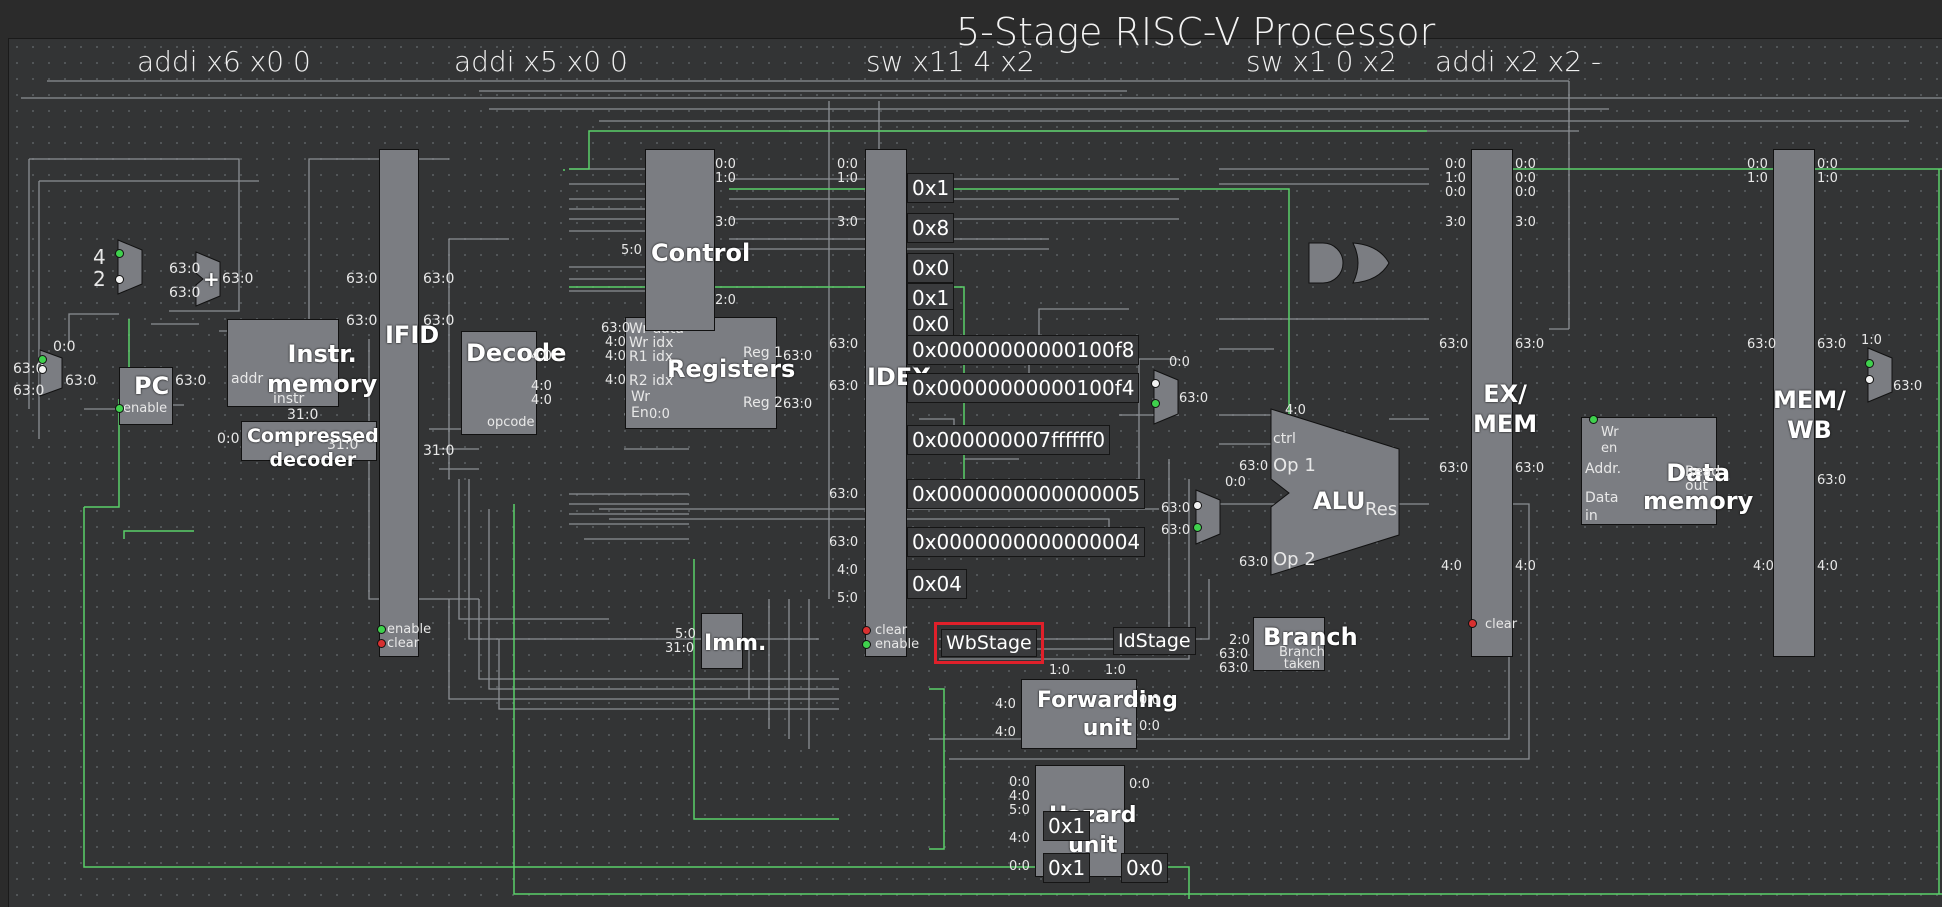  Describe the element at coordinates (1294, 465) in the screenshot. I see `alu-op1: Op 1` at that location.